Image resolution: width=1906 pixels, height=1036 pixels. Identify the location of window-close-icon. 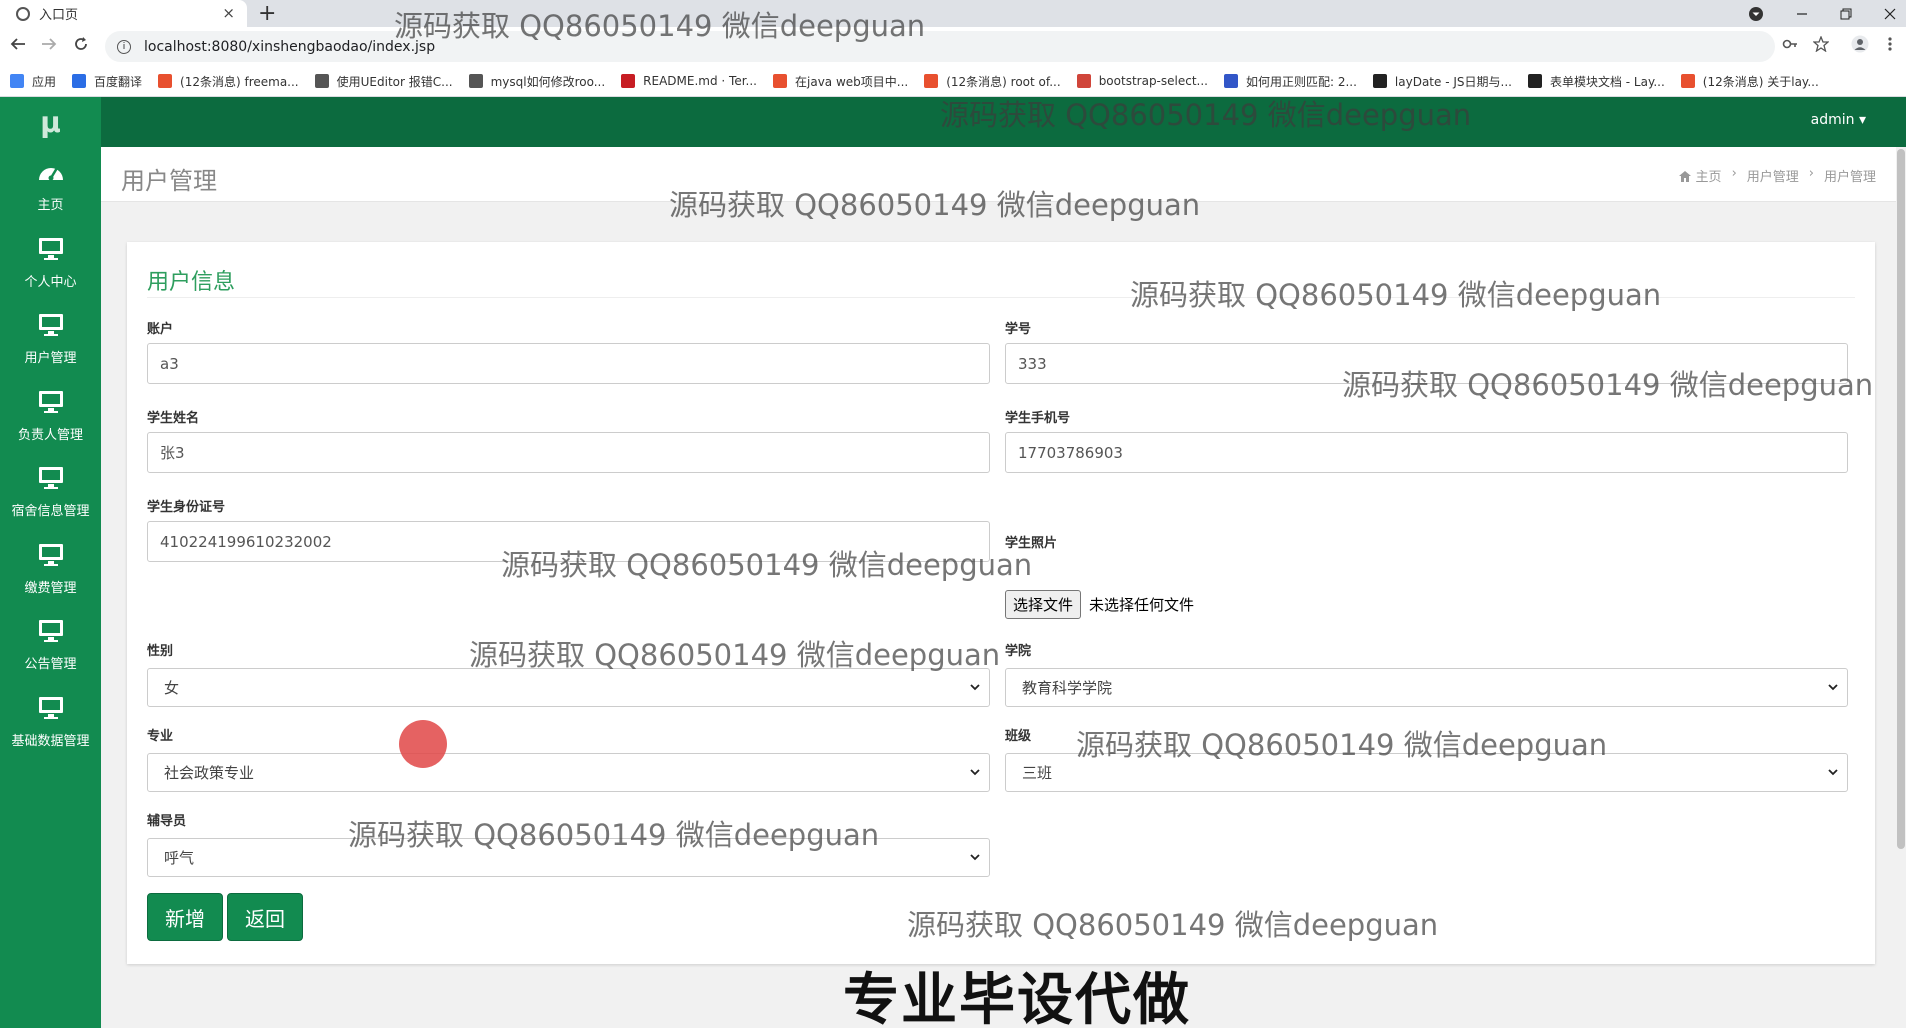
(1890, 13).